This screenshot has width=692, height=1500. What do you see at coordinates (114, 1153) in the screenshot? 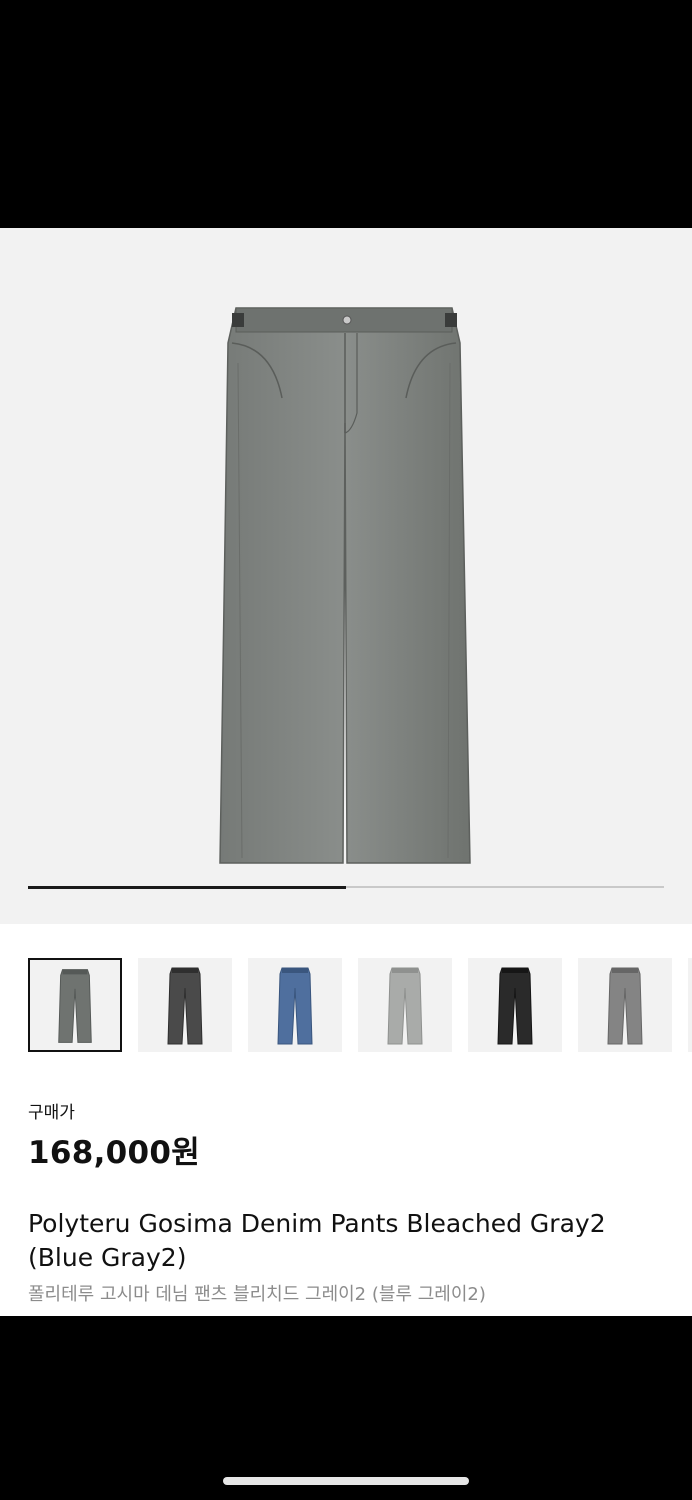
I see `price-value: 168,000원` at bounding box center [114, 1153].